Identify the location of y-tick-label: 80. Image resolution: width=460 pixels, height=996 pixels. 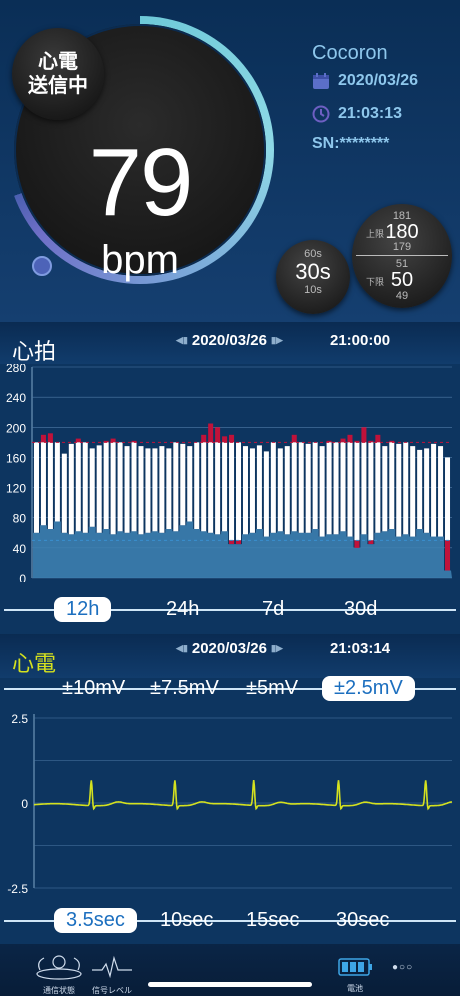
(20, 519).